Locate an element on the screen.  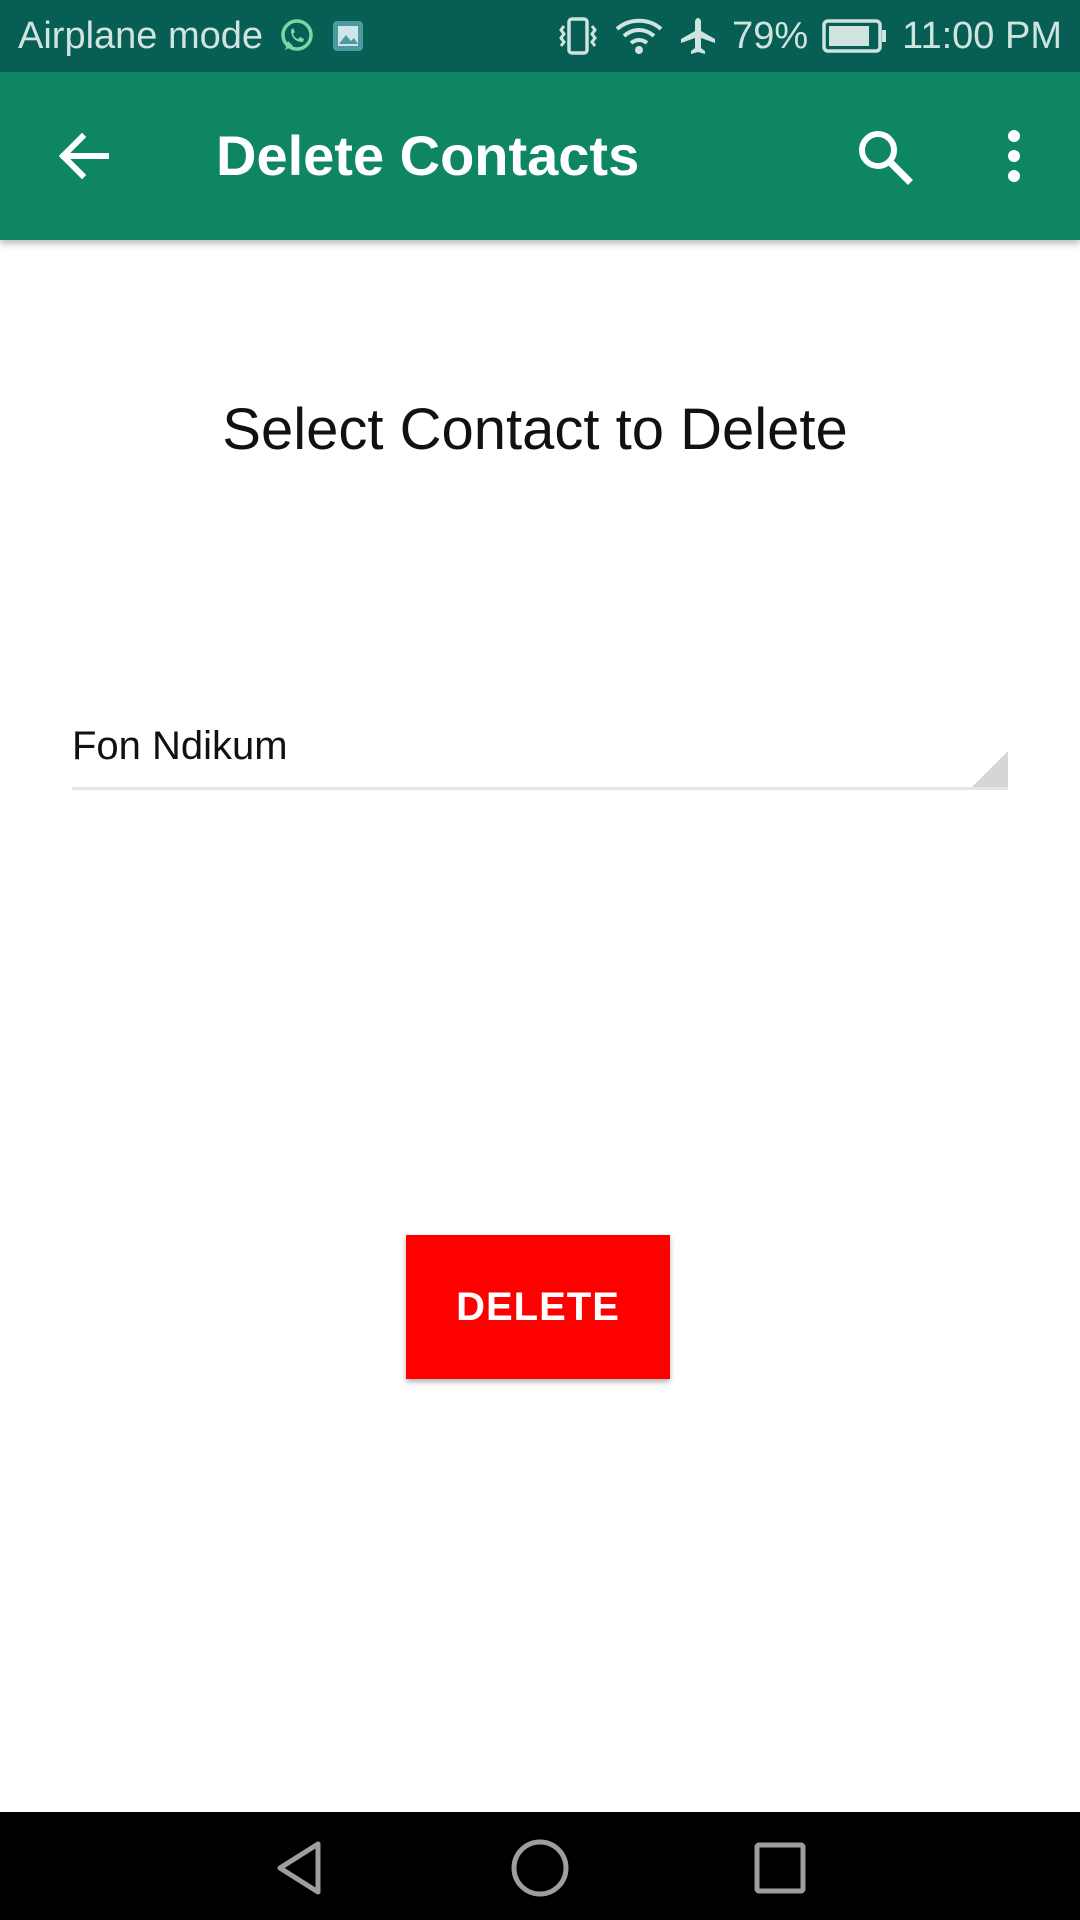
wifi-icon is located at coordinates (639, 36).